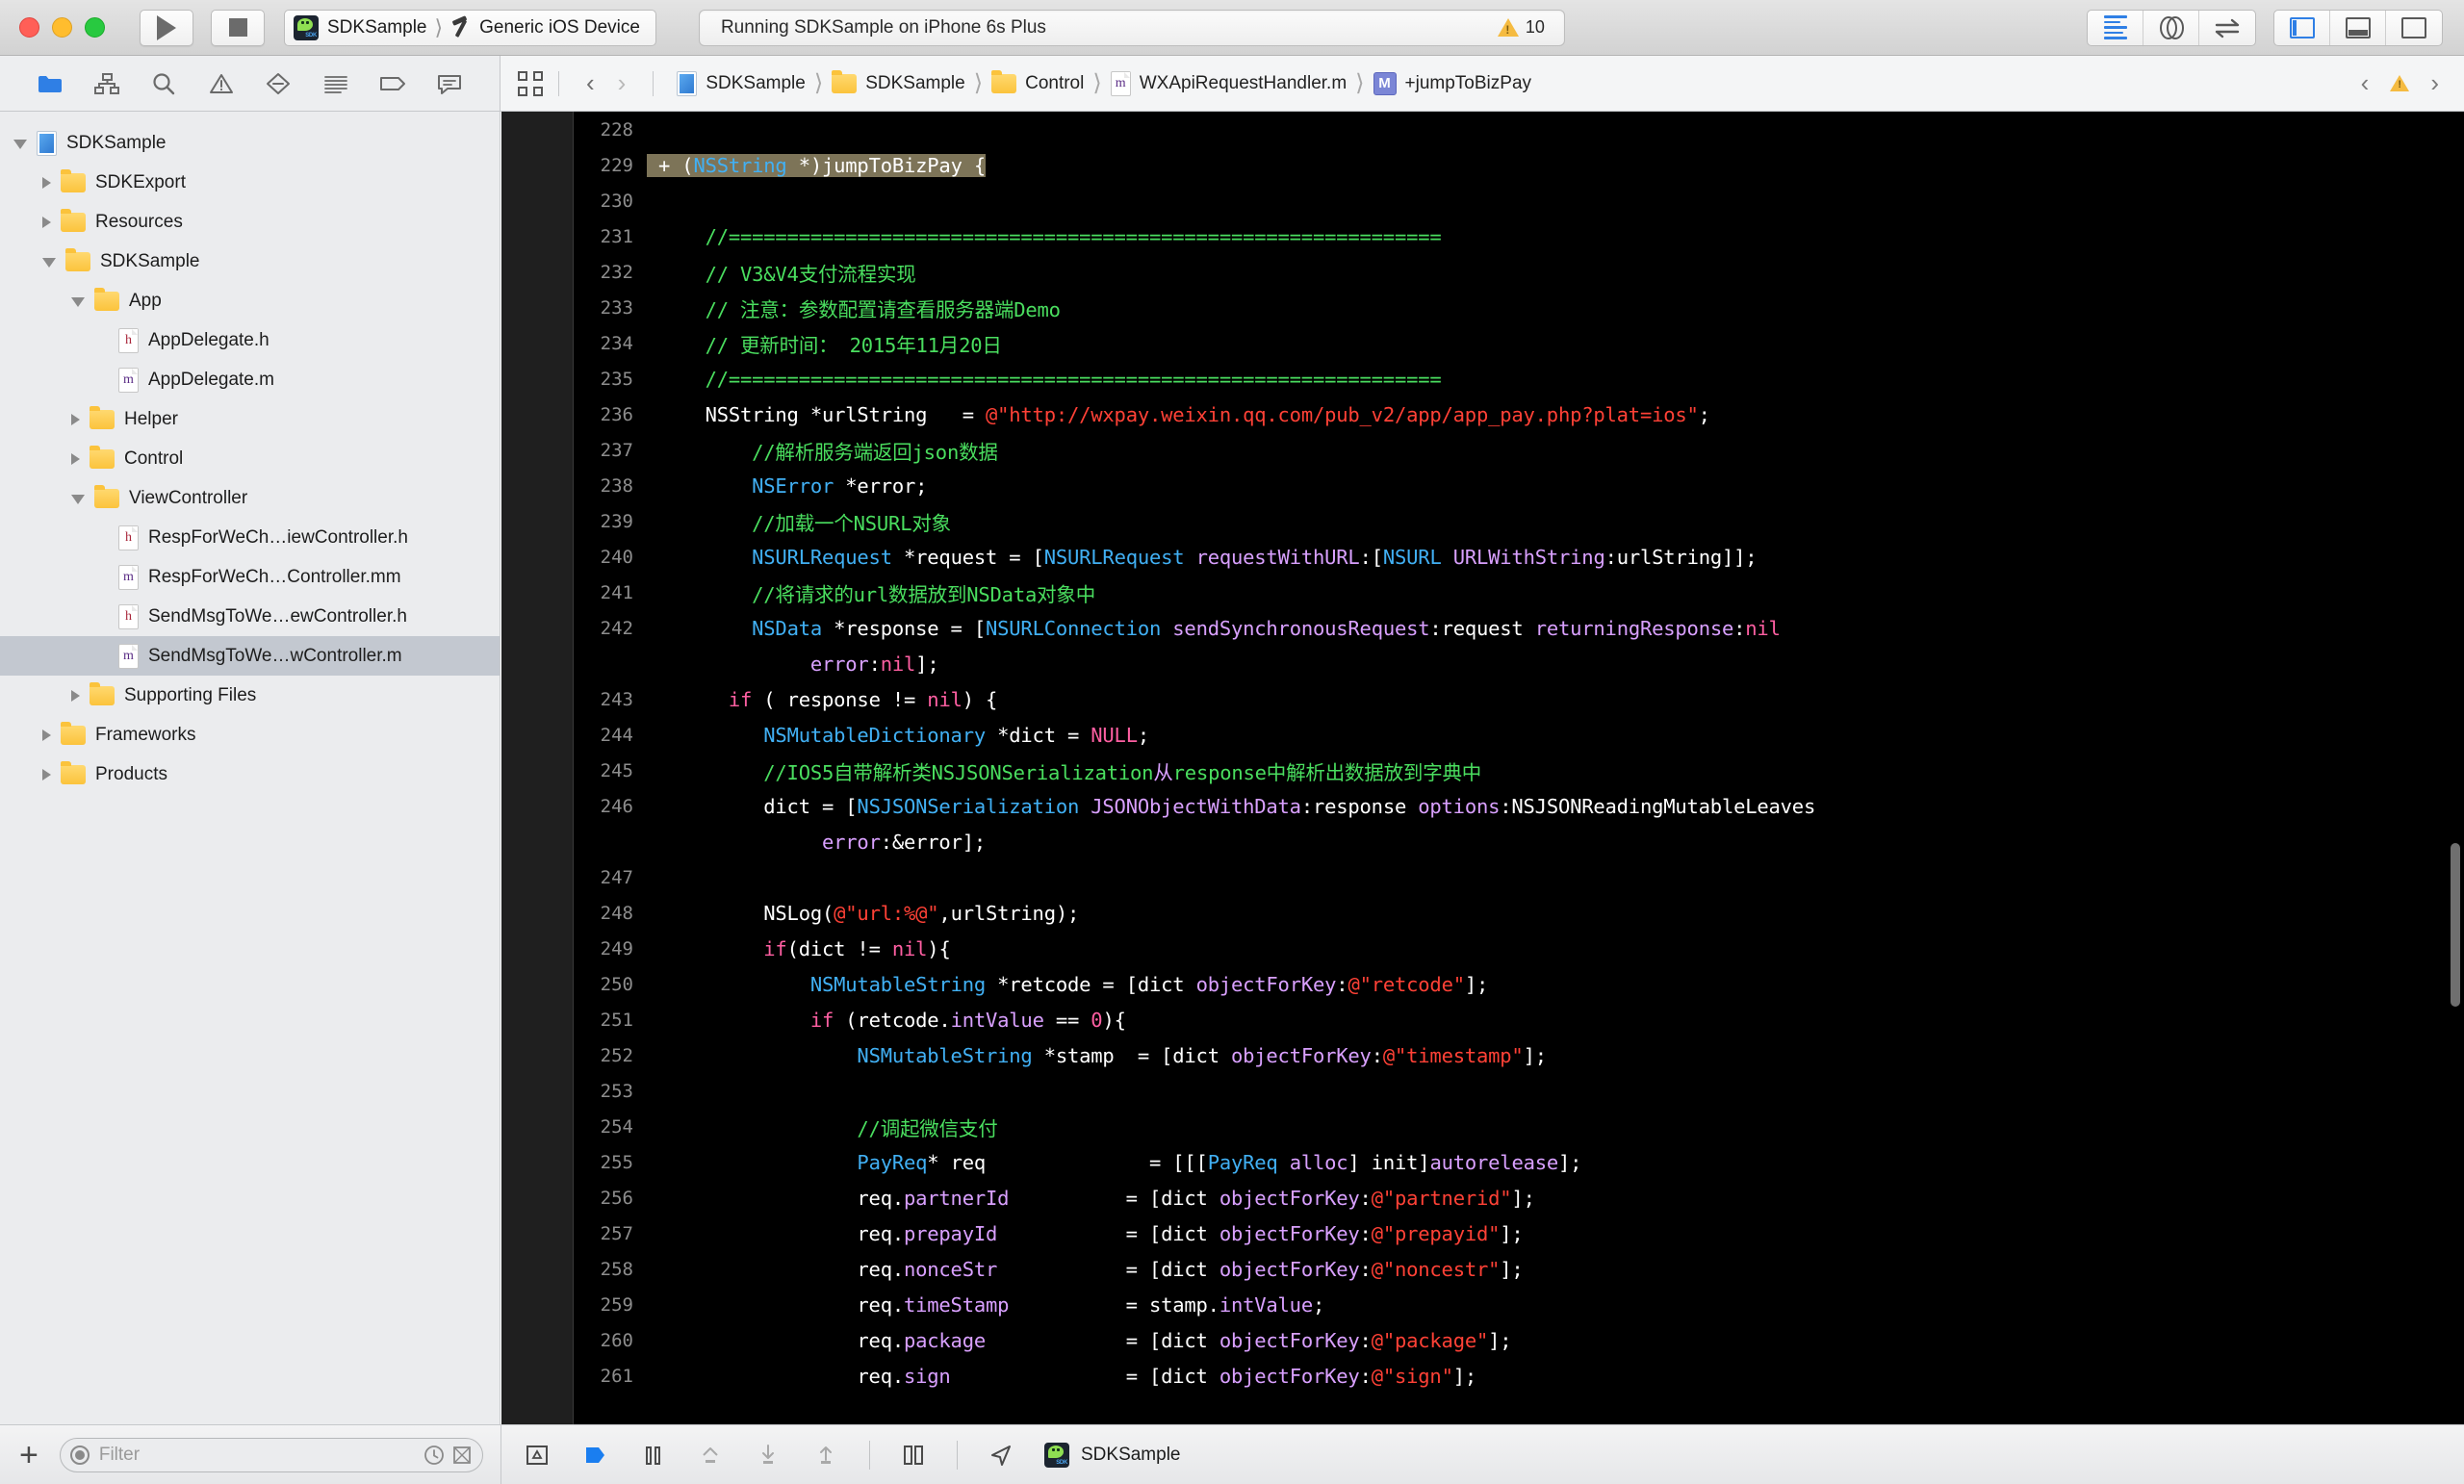  What do you see at coordinates (62, 28) in the screenshot?
I see `minimize-window-button` at bounding box center [62, 28].